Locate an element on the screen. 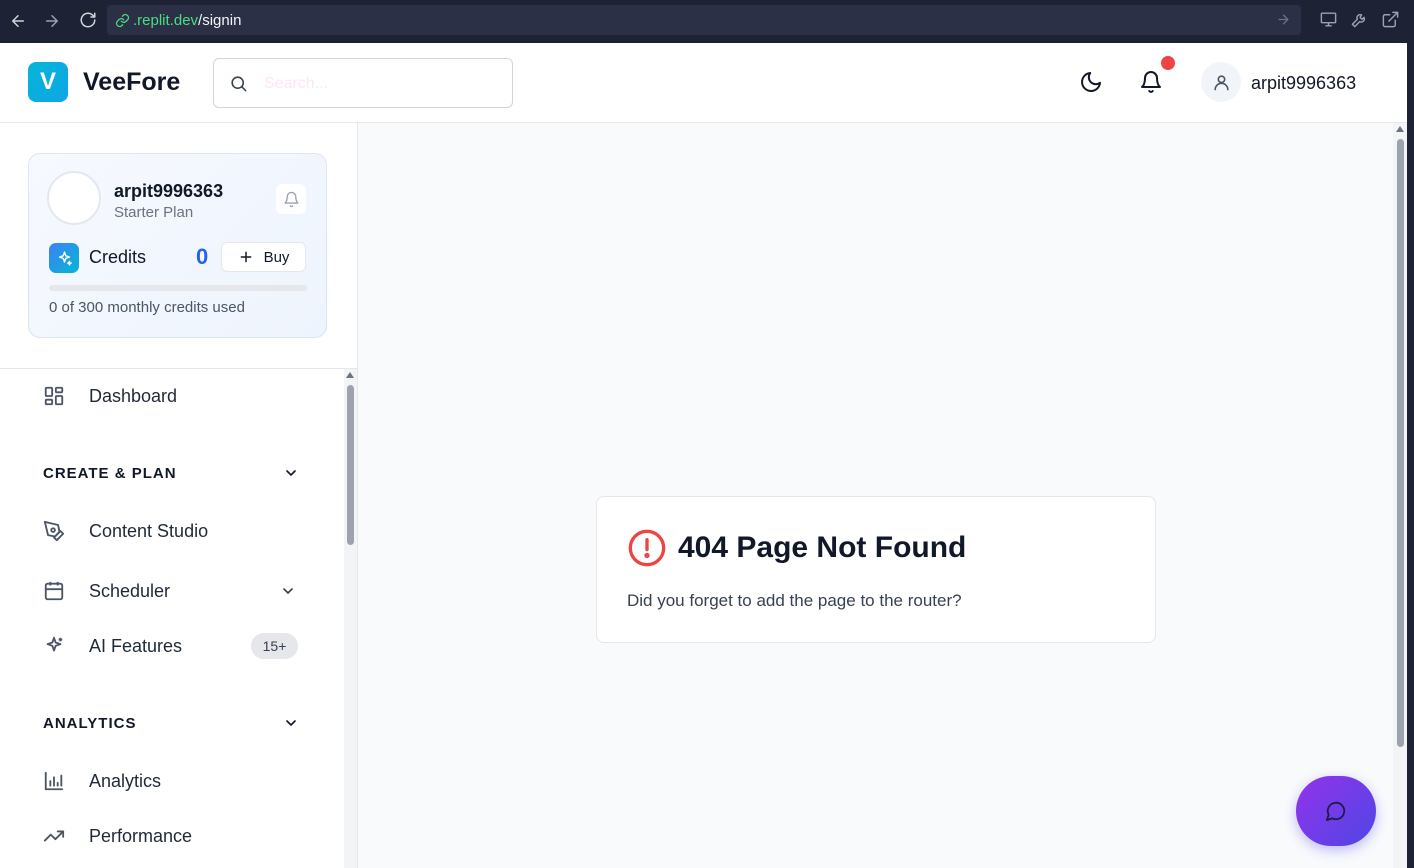 The width and height of the screenshot is (1414, 868). main-scrollbar is located at coordinates (1400, 495).